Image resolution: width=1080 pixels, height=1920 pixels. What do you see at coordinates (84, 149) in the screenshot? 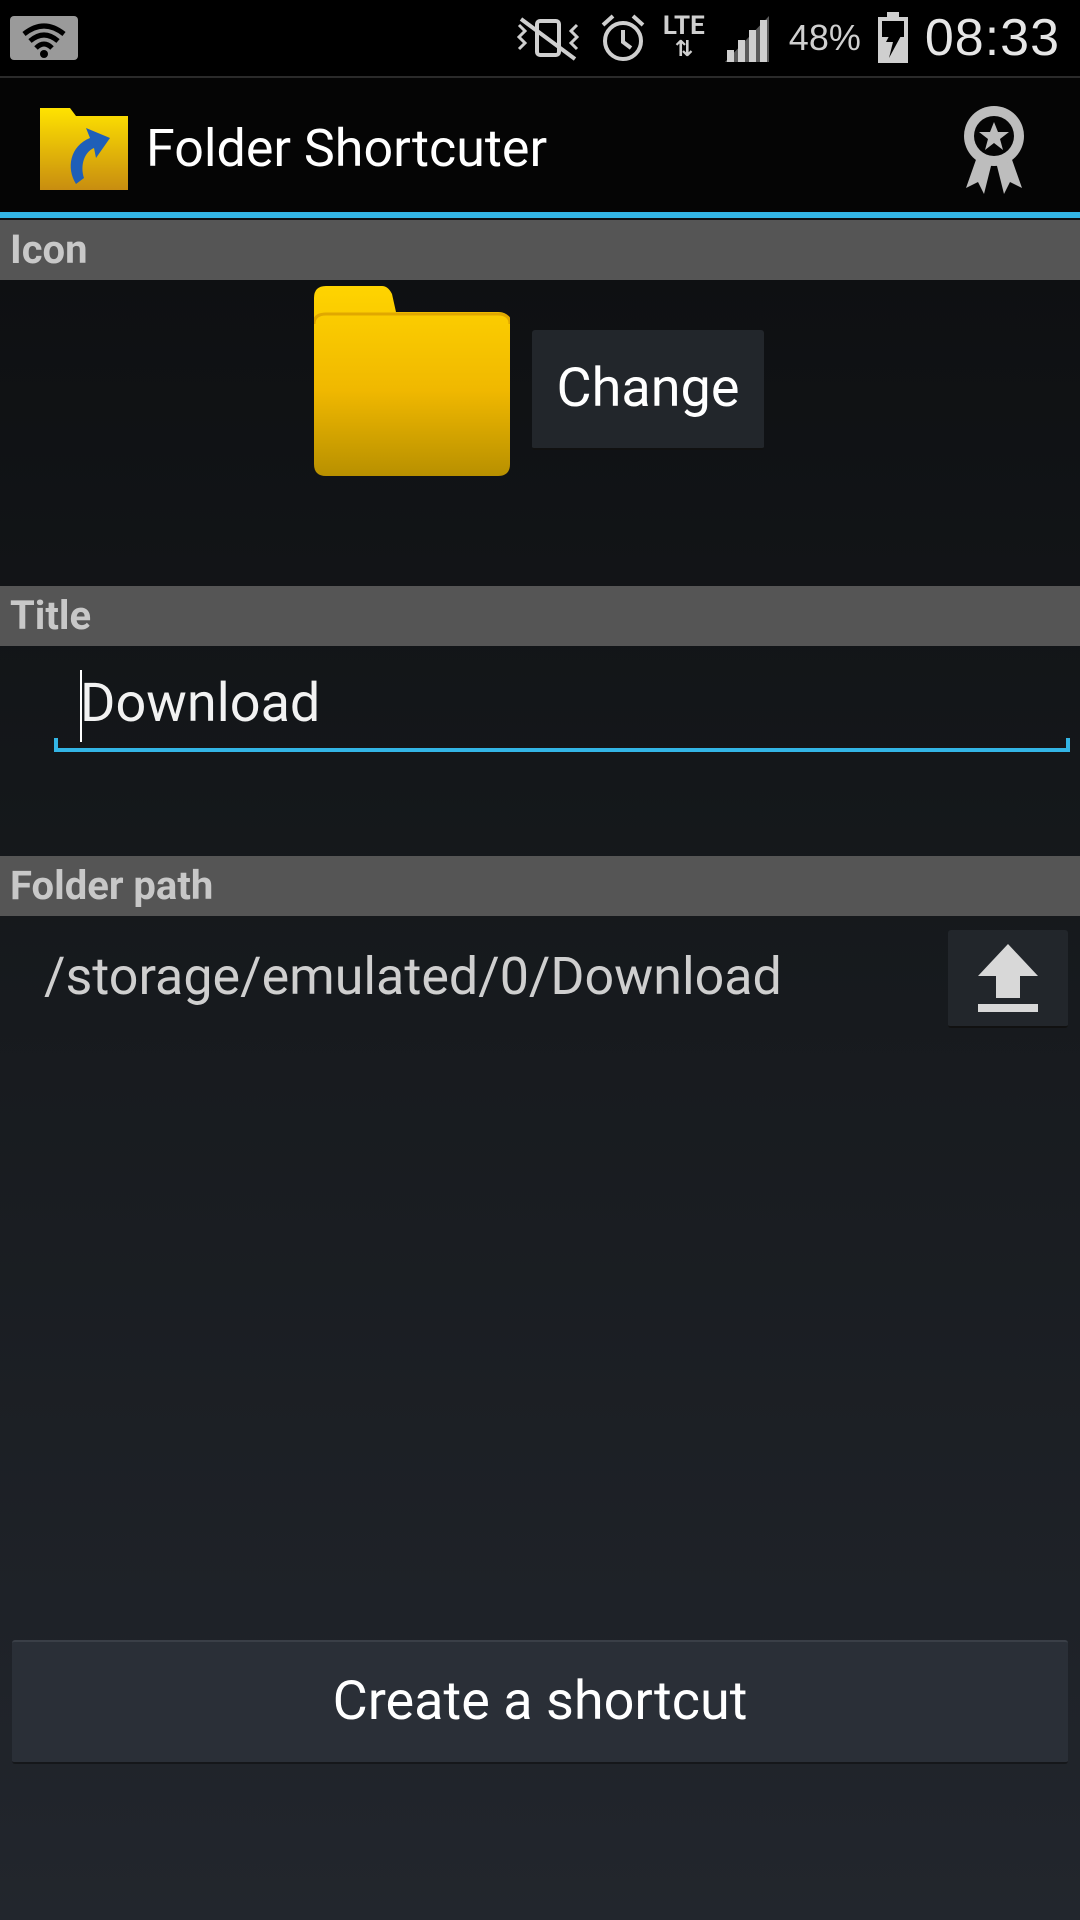
I see `folder-shortcut-app-icon` at bounding box center [84, 149].